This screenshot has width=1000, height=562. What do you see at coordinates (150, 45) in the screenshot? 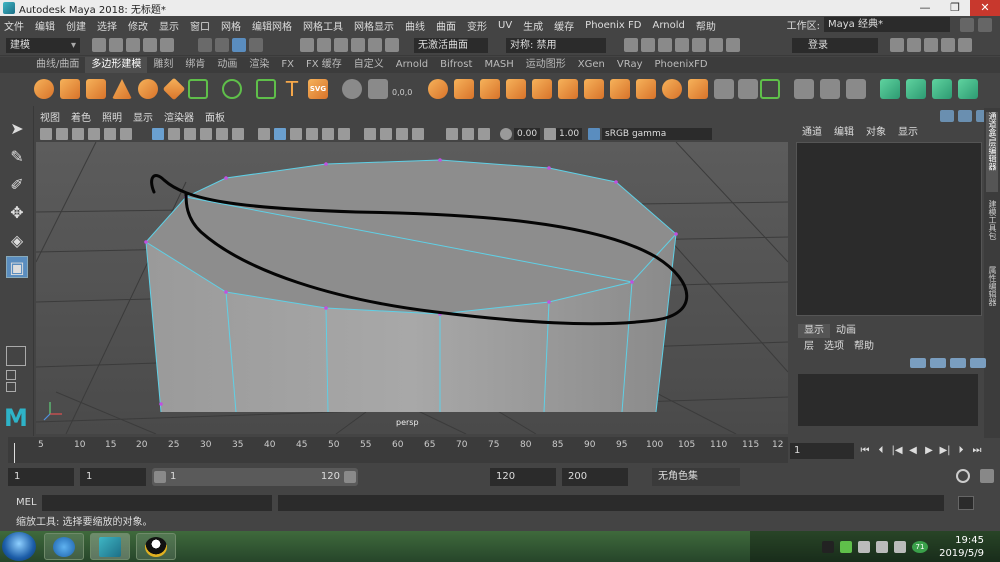
I see `undo-icon` at bounding box center [150, 45].